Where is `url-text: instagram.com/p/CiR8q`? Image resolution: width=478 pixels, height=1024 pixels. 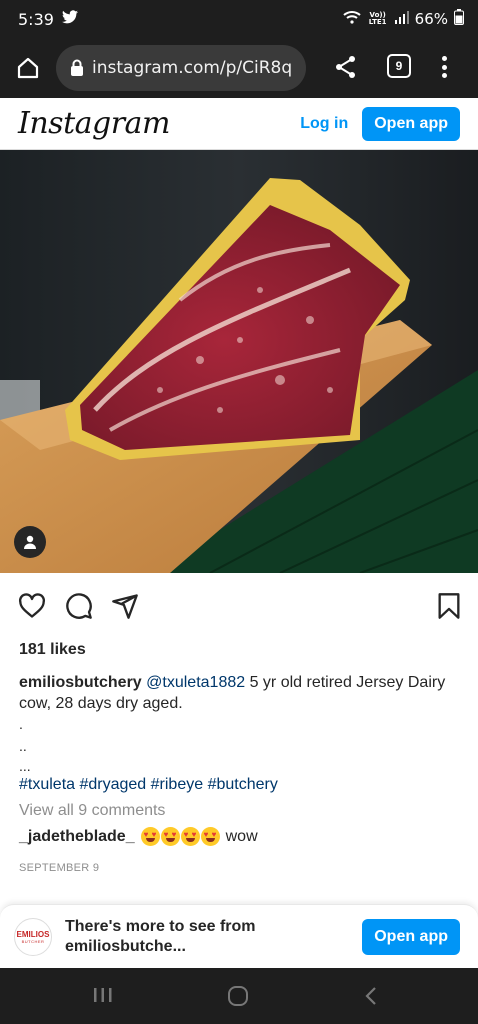 url-text: instagram.com/p/CiR8q is located at coordinates (192, 68).